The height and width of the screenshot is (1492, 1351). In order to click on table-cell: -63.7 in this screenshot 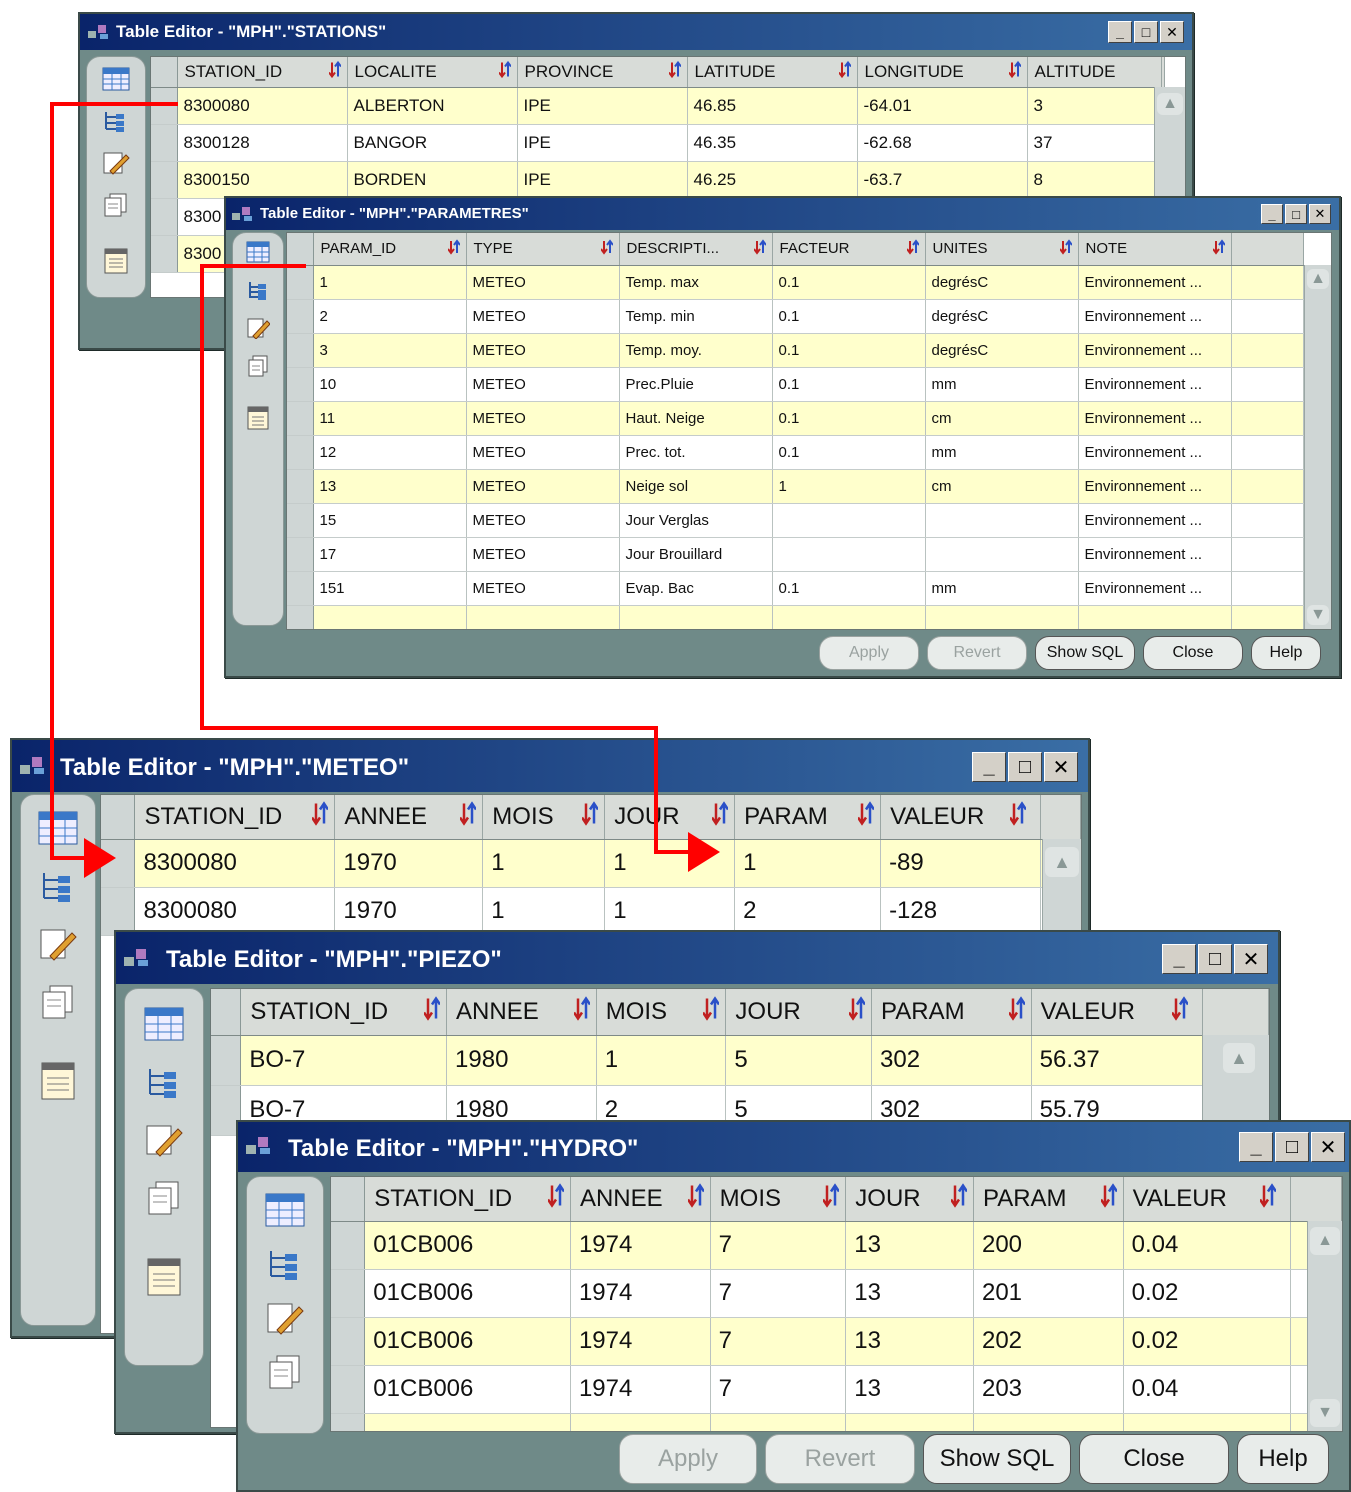, I will do `click(942, 180)`.